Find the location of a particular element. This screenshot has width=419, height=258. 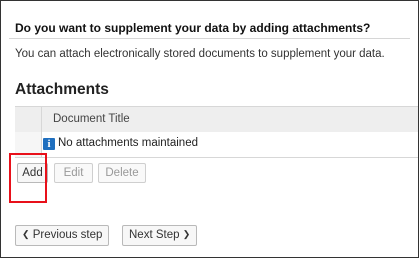

divider is located at coordinates (209, 38).